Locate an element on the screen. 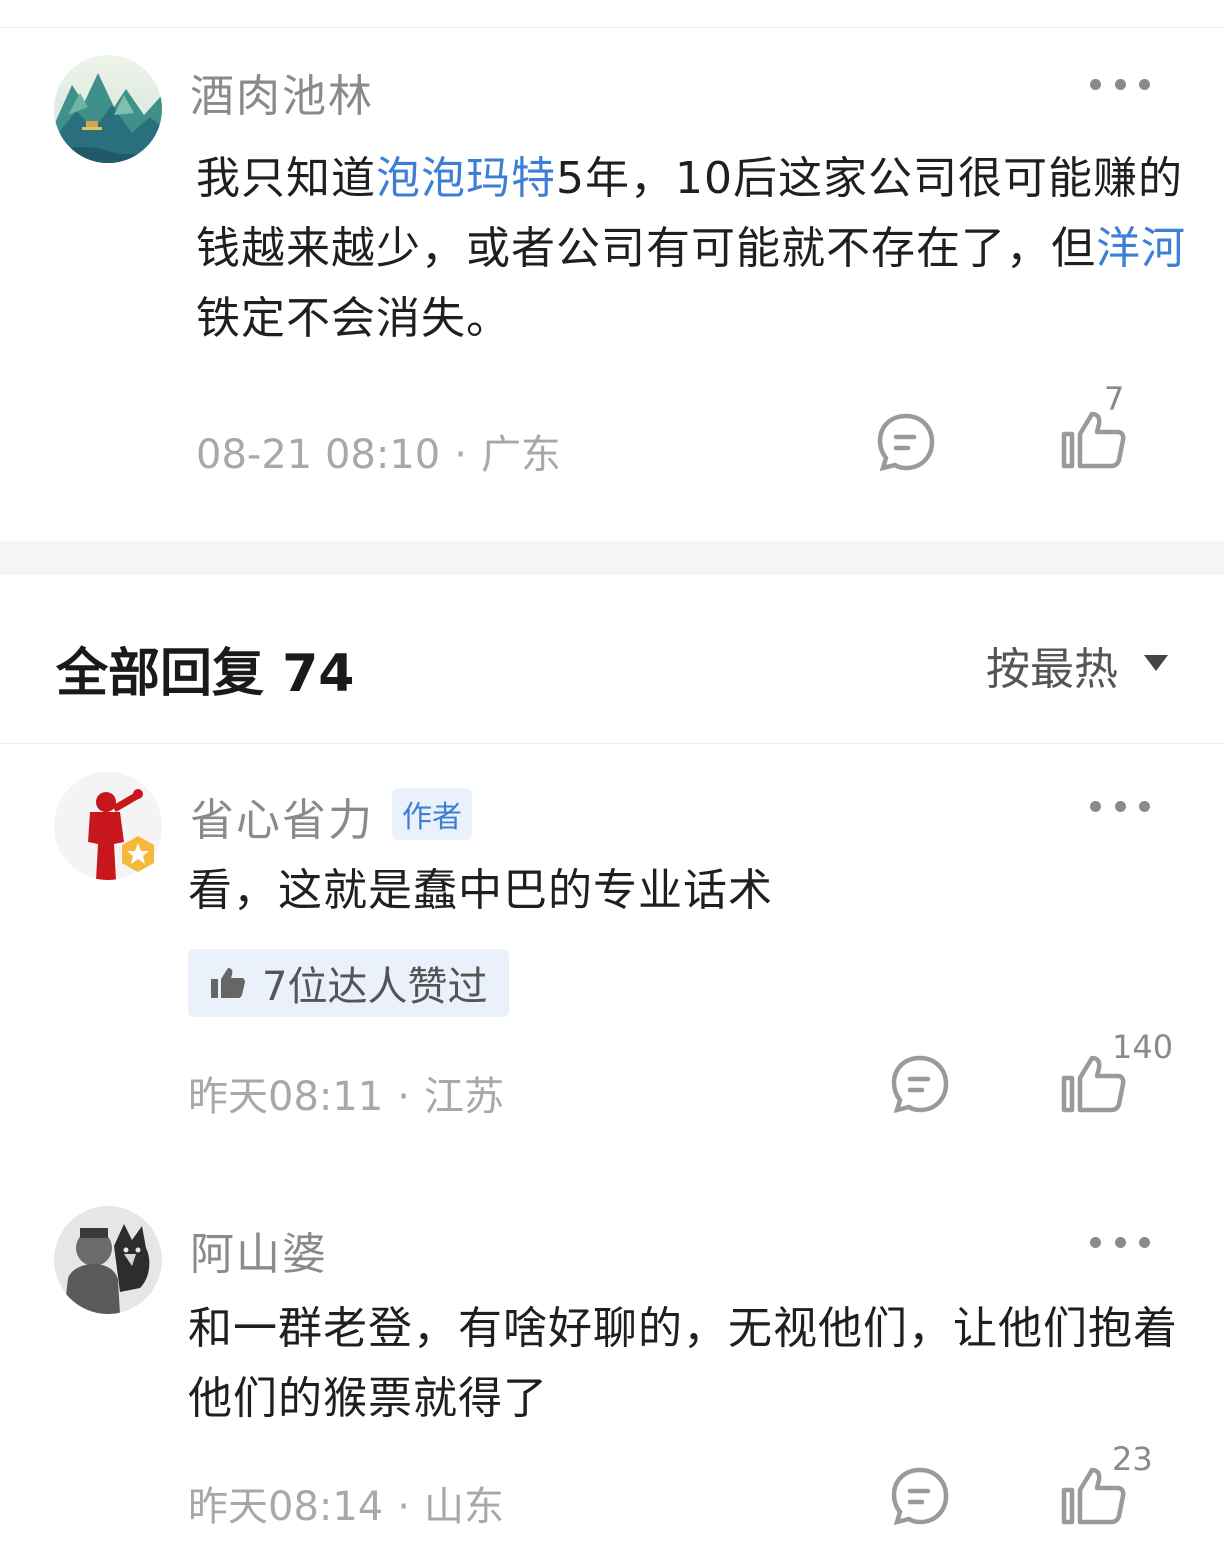 The width and height of the screenshot is (1224, 1563). section-divider is located at coordinates (612, 558).